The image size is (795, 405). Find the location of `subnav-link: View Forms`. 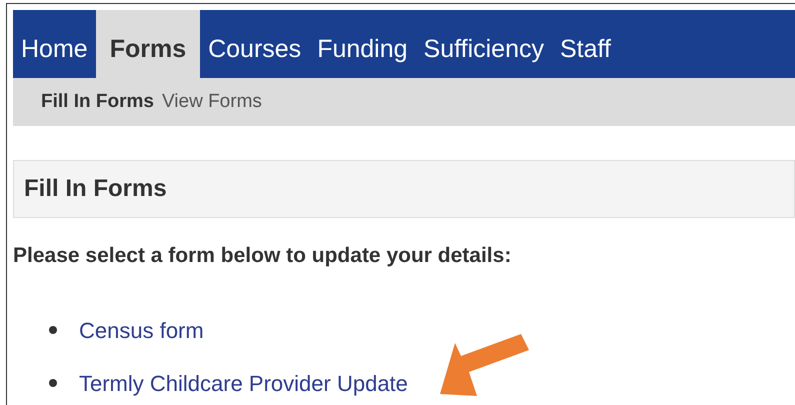

subnav-link: View Forms is located at coordinates (212, 102).